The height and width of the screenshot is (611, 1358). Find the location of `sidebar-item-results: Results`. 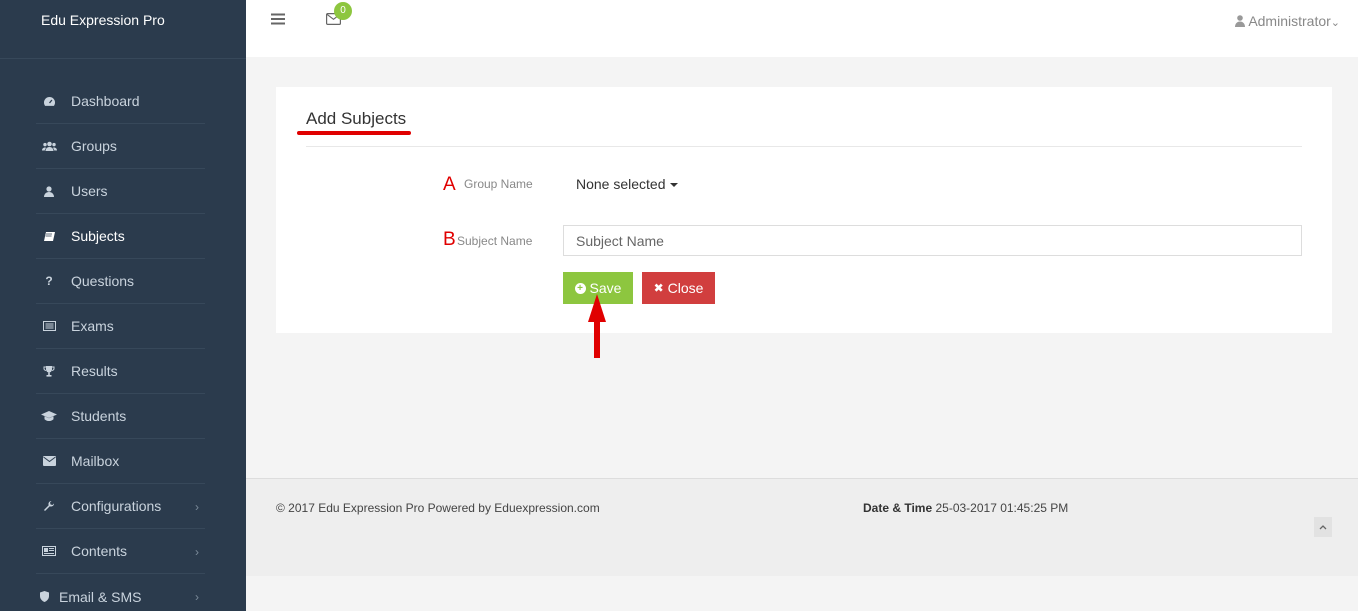

sidebar-item-results: Results is located at coordinates (120, 371).